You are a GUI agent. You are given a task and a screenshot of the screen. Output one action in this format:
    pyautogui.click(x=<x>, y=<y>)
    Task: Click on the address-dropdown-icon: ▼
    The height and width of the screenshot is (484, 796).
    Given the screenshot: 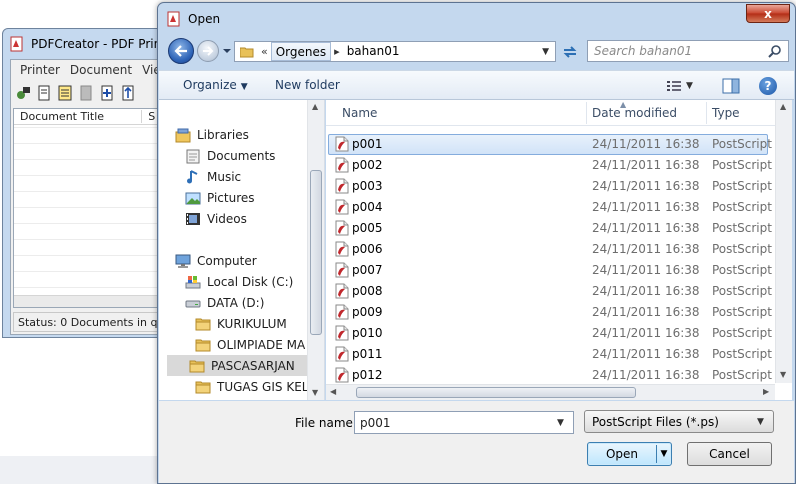 What is the action you would take?
    pyautogui.click(x=545, y=52)
    